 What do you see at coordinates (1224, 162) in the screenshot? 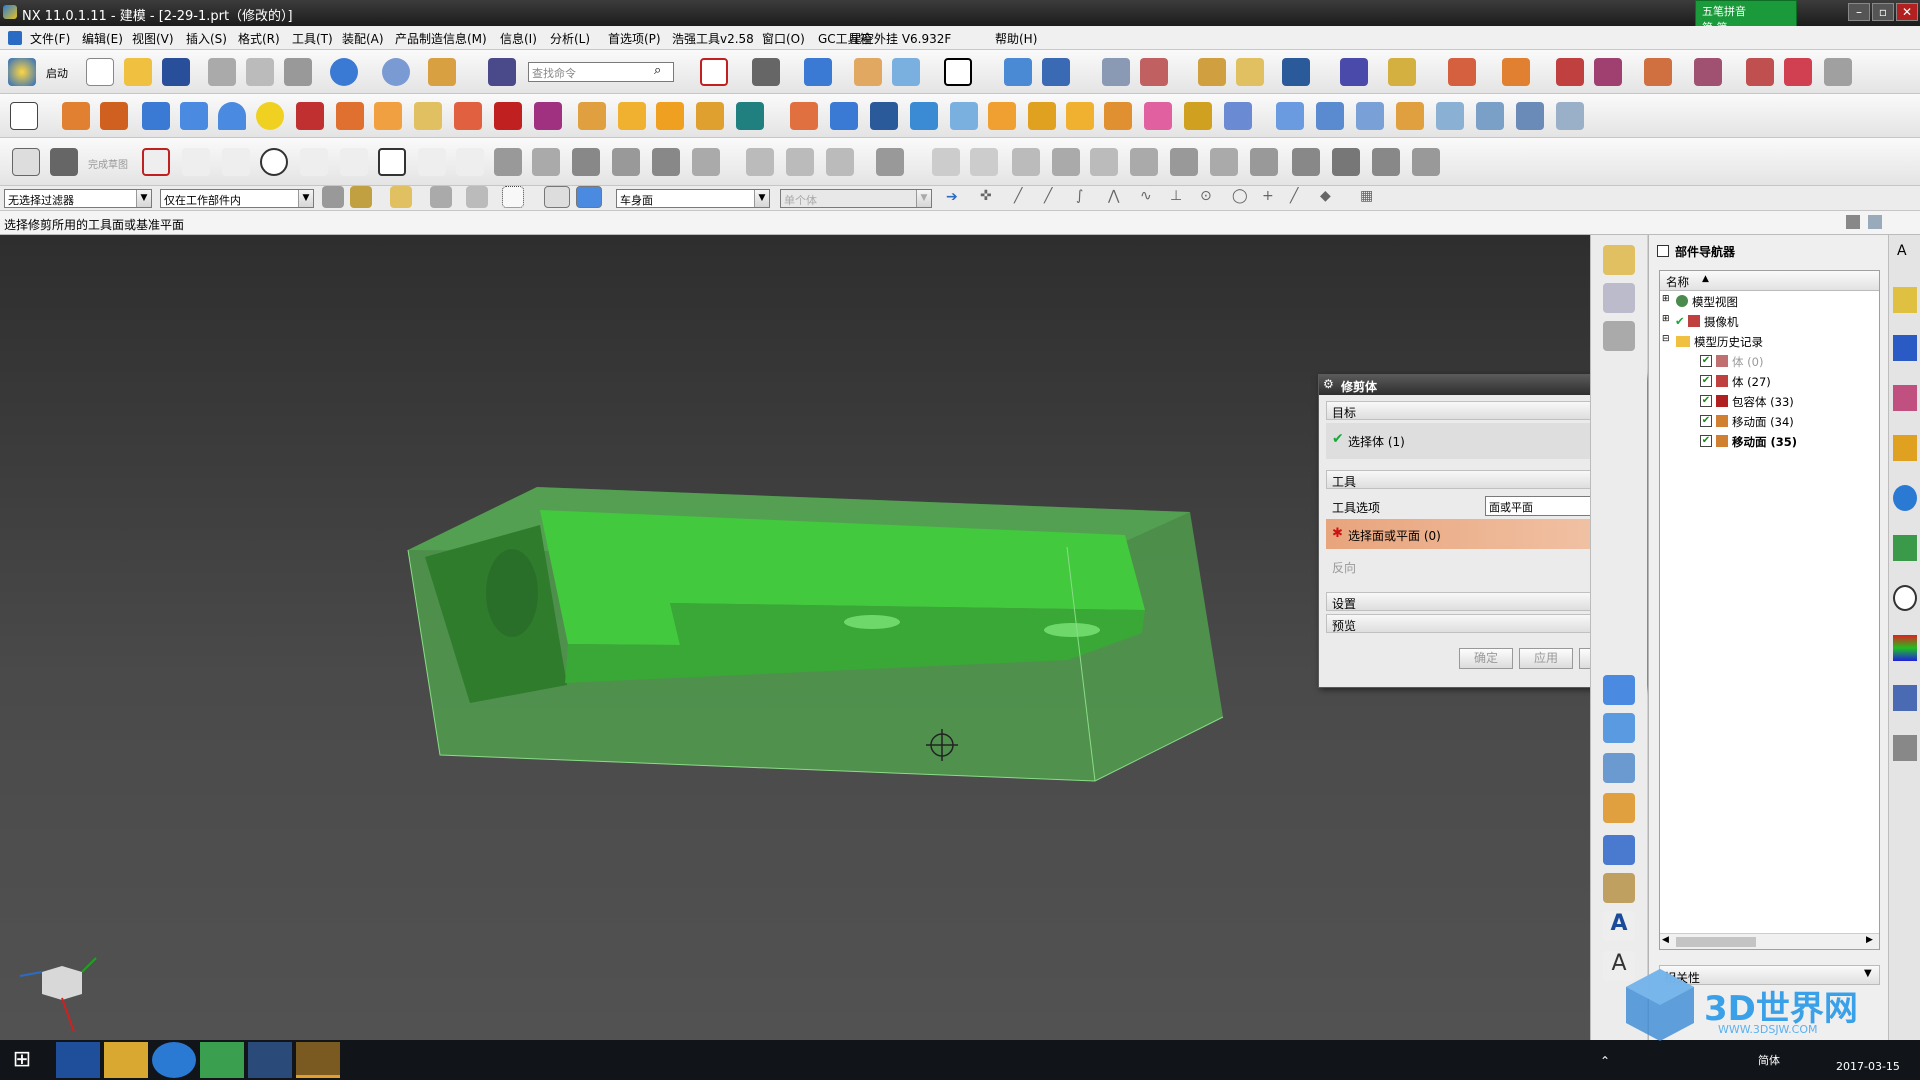
I see `convert-reference-icon` at bounding box center [1224, 162].